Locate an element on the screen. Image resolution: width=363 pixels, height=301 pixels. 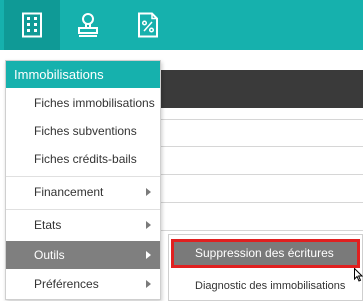
toolbar-button-percent is located at coordinates (148, 25).